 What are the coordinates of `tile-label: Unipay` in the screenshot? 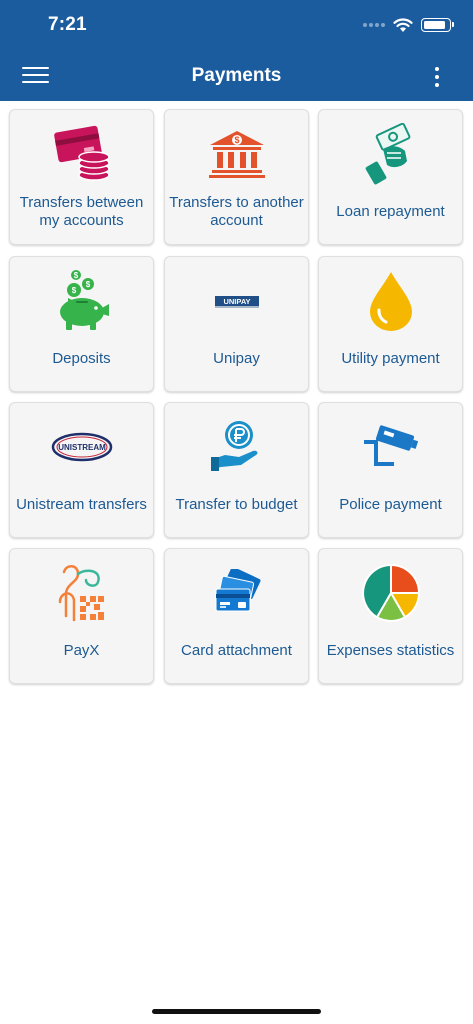 It's located at (236, 358).